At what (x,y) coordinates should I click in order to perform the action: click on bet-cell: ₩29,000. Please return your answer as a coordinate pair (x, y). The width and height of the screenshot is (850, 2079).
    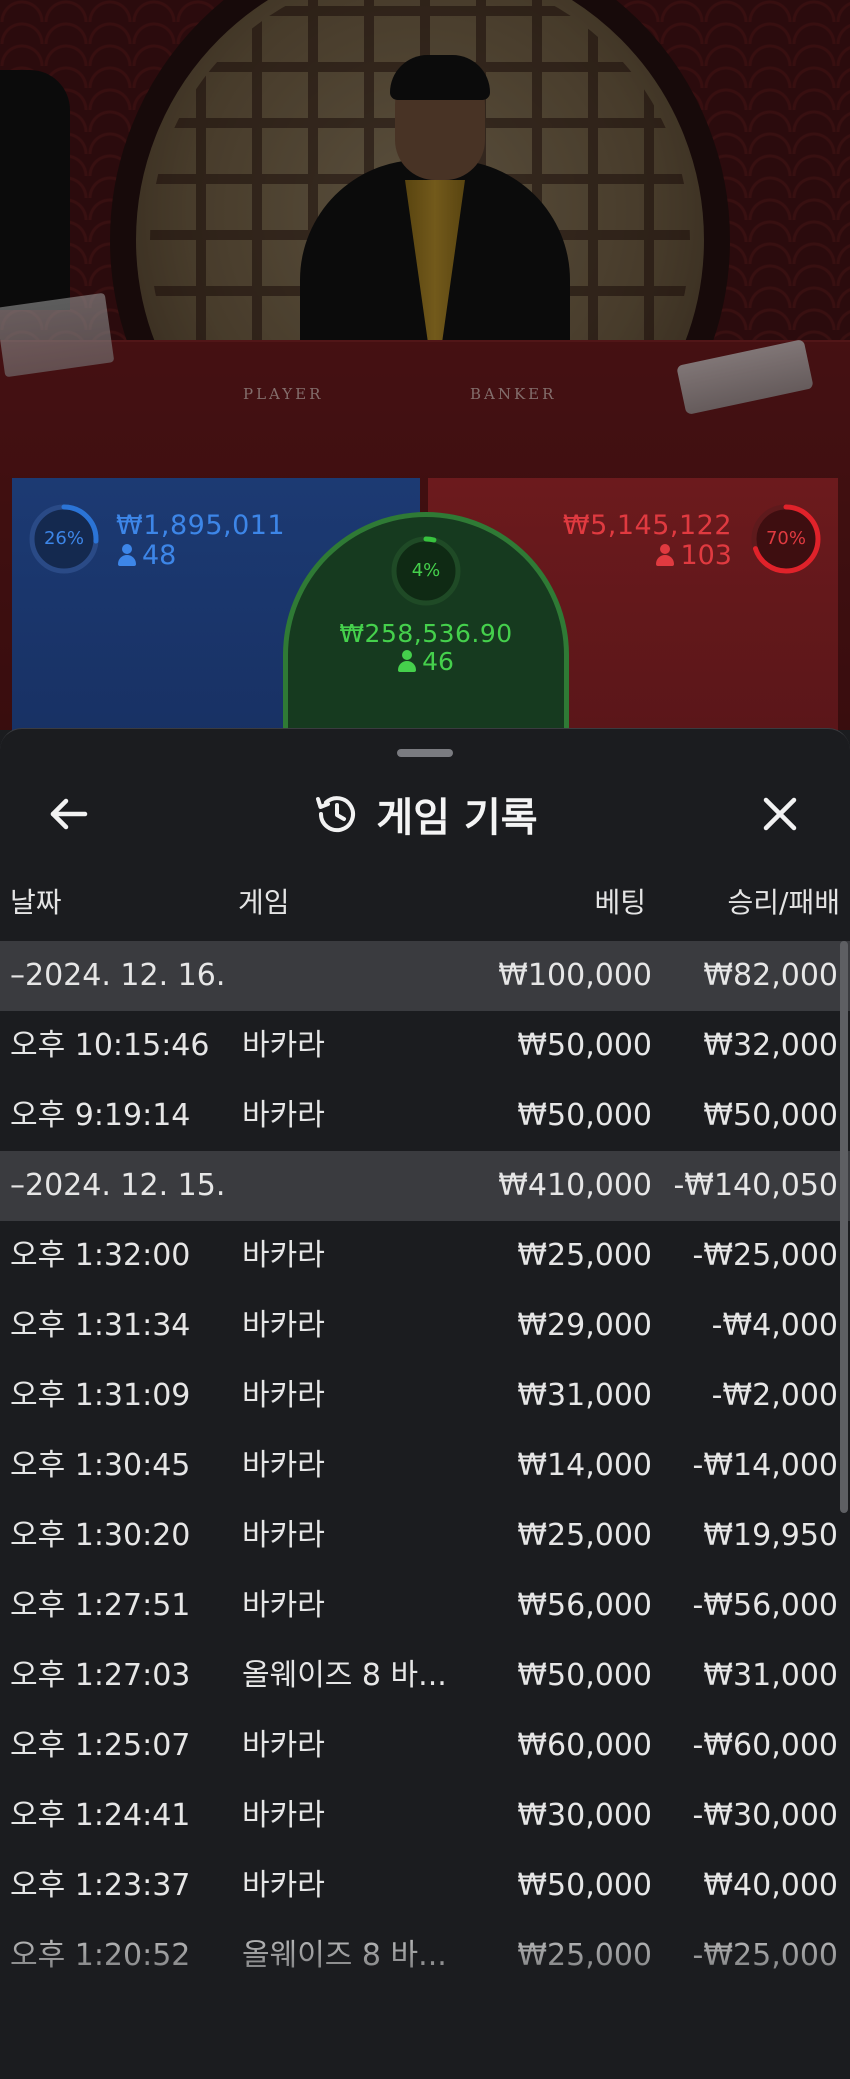
    Looking at the image, I should click on (584, 1325).